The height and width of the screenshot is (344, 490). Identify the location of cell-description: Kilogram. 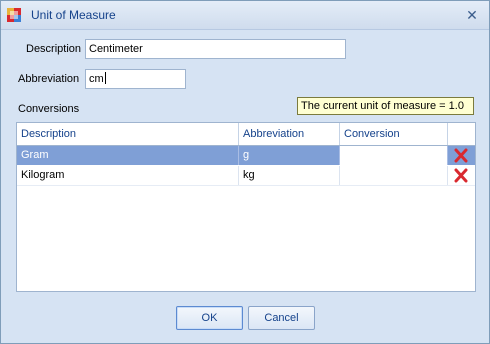
(128, 175).